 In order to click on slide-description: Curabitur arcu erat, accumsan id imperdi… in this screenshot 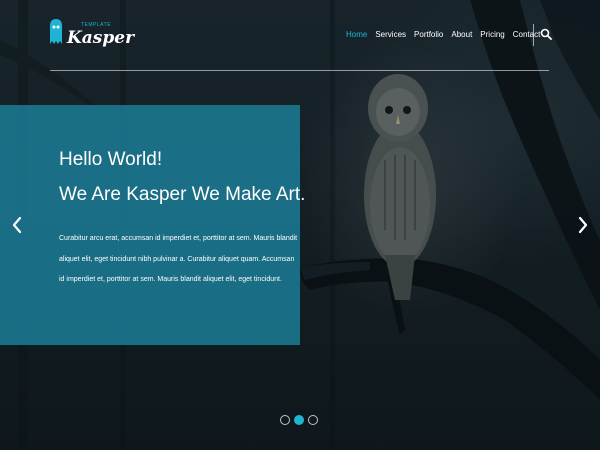, I will do `click(178, 259)`.